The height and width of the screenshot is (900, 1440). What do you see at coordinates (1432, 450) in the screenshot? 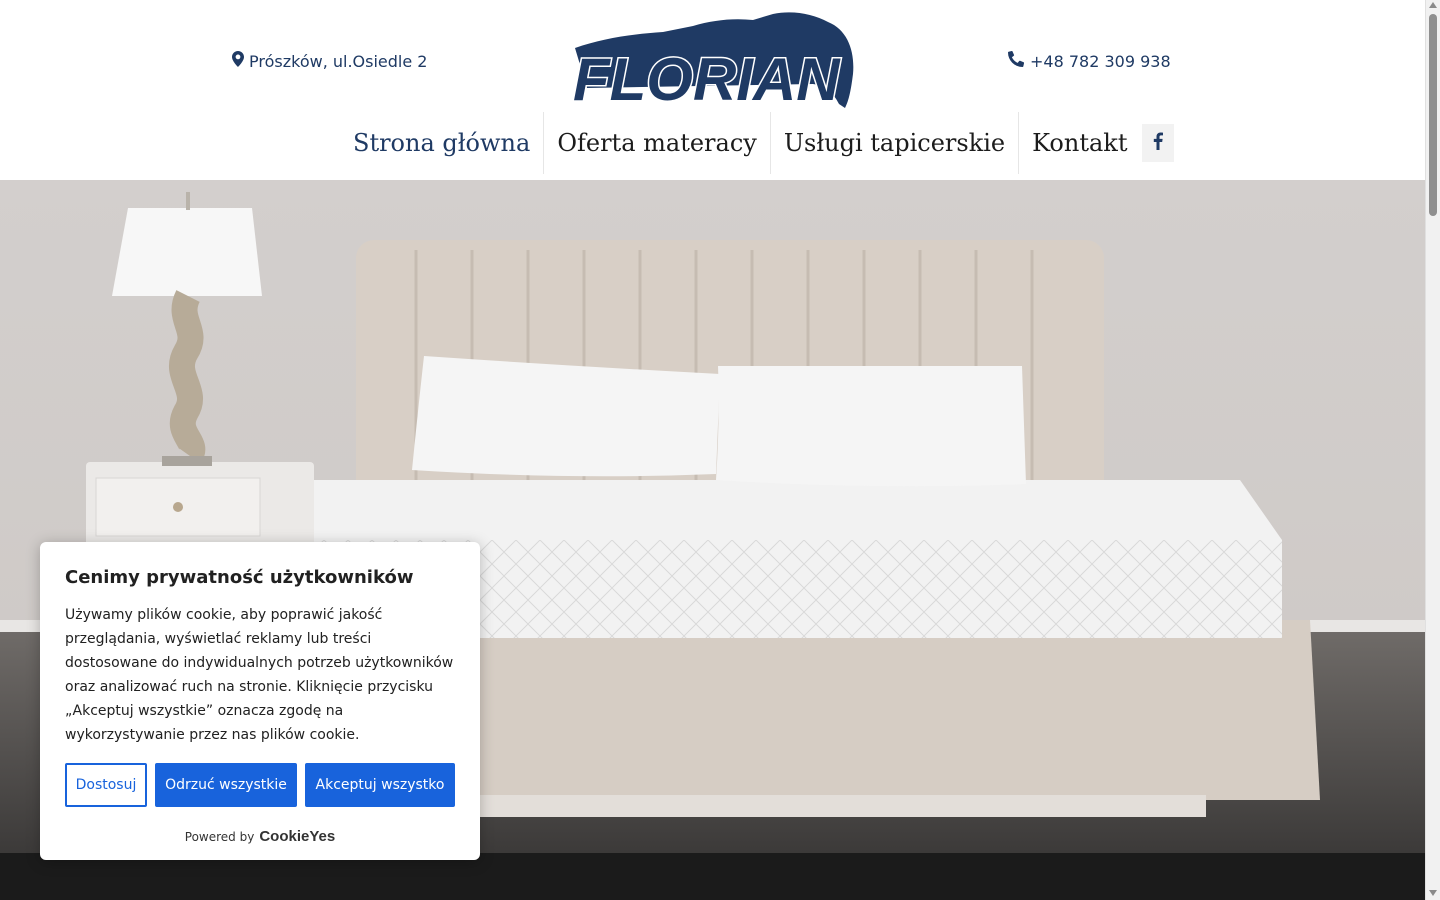
I see `page-scrollbar` at bounding box center [1432, 450].